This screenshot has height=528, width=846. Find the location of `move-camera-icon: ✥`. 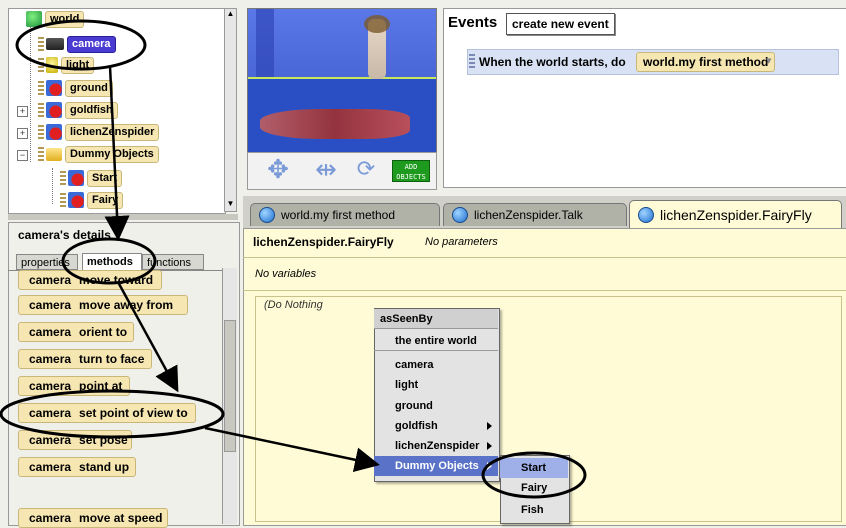

move-camera-icon: ✥ is located at coordinates (278, 169).